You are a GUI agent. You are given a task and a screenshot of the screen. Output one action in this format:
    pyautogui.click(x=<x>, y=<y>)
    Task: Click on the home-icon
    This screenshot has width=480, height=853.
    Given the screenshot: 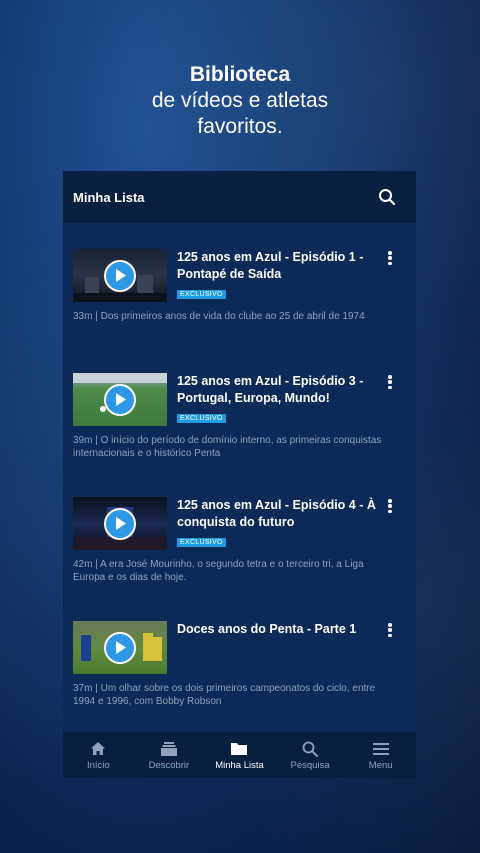 What is the action you would take?
    pyautogui.click(x=98, y=749)
    